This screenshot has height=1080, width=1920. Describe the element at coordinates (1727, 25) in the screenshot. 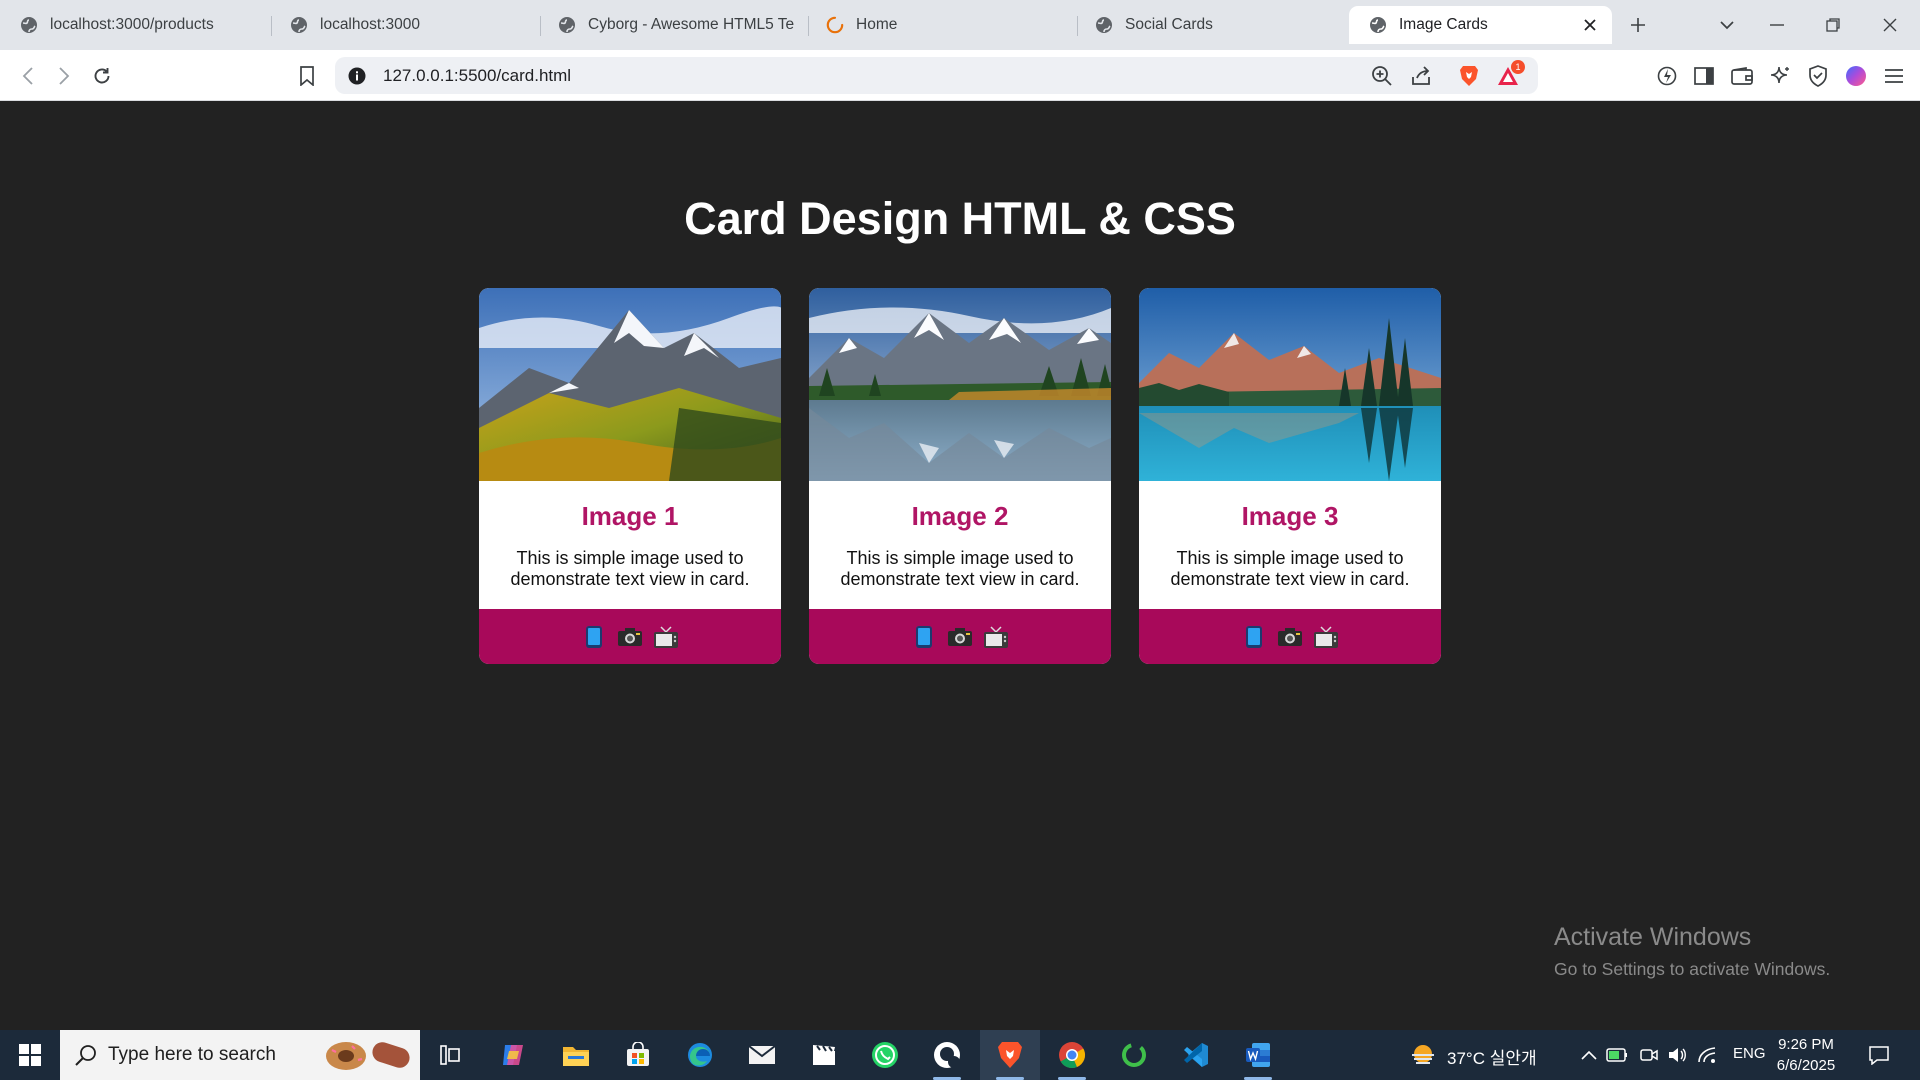

I see `tab-search-chevron-icon` at that location.